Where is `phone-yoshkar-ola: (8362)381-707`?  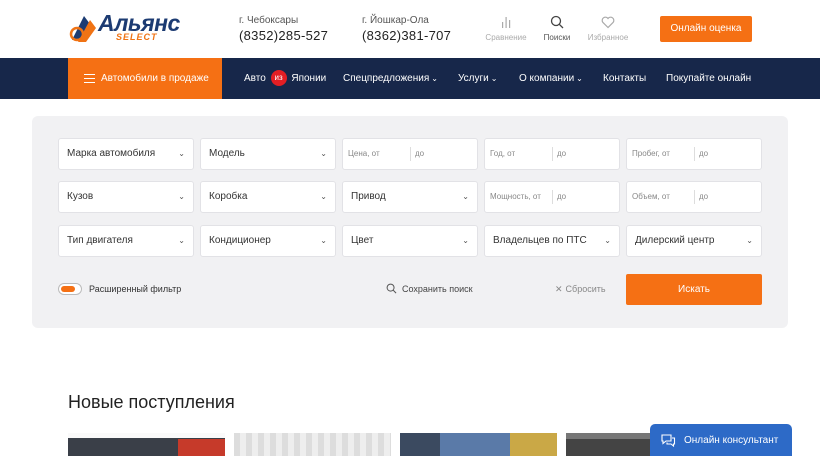 phone-yoshkar-ola: (8362)381-707 is located at coordinates (406, 35).